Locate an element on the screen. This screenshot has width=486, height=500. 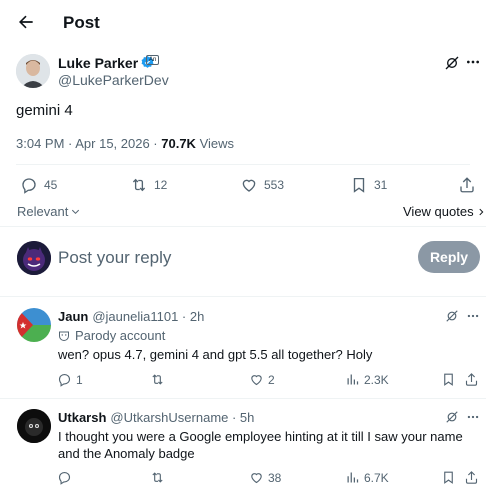
reply-author-handle: @jaunelia1101 · 2h is located at coordinates (148, 316).